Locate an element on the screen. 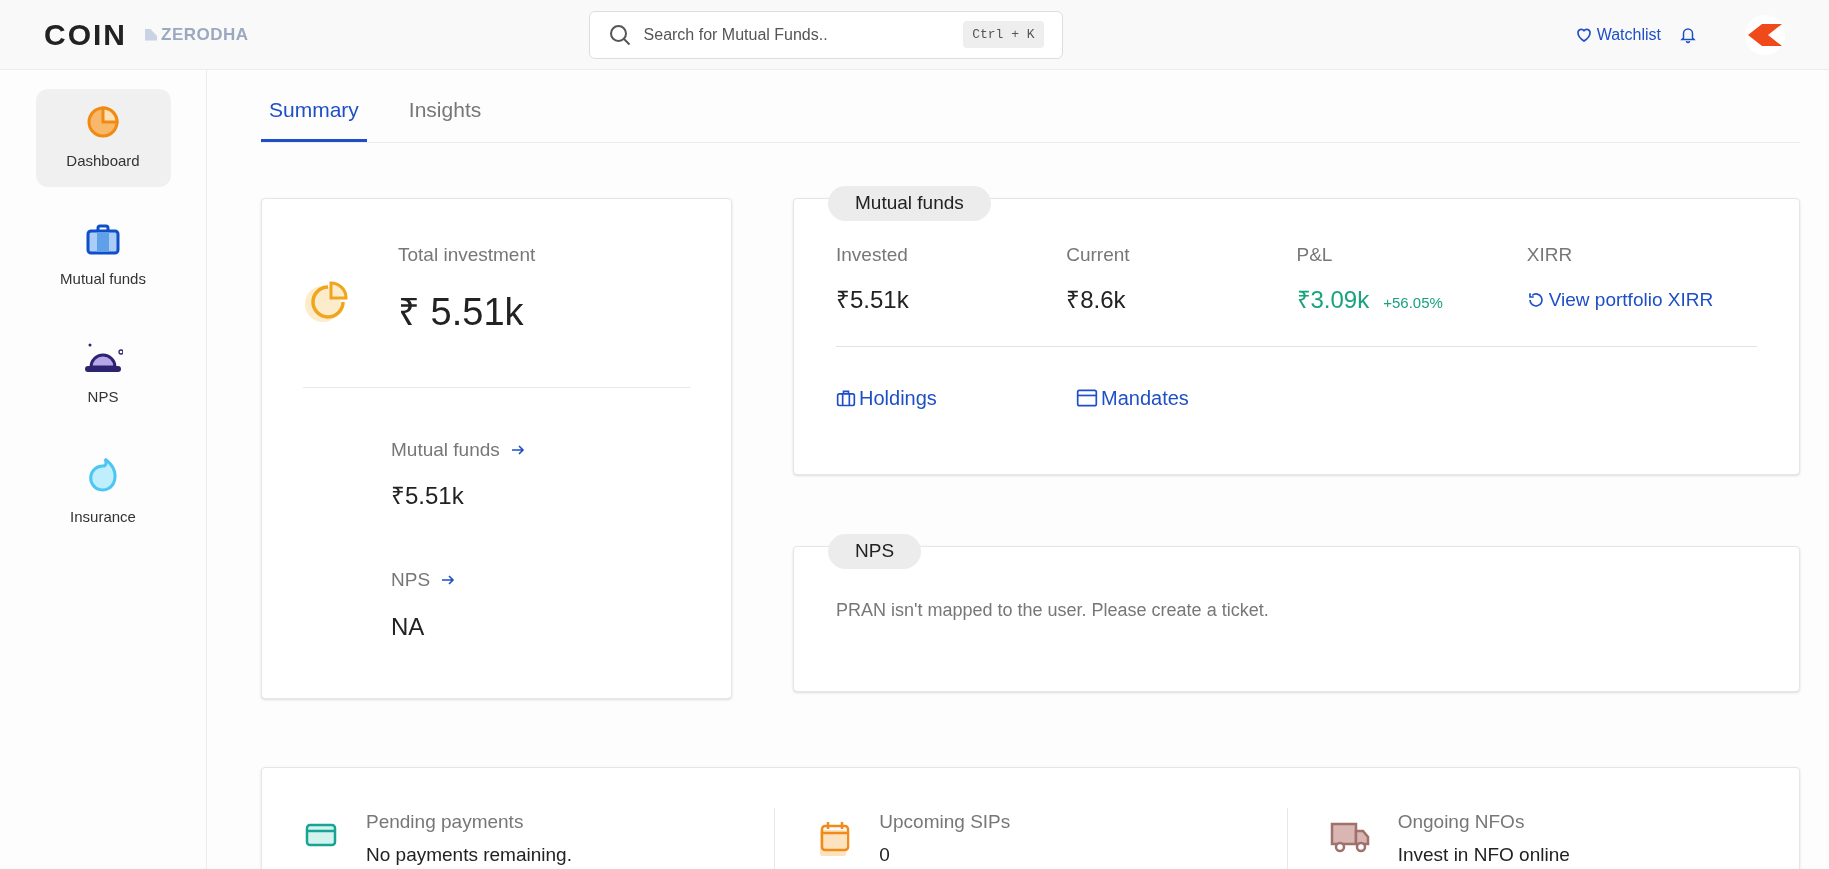 This screenshot has height=869, width=1829. brand-name: ZERODHA is located at coordinates (205, 34).